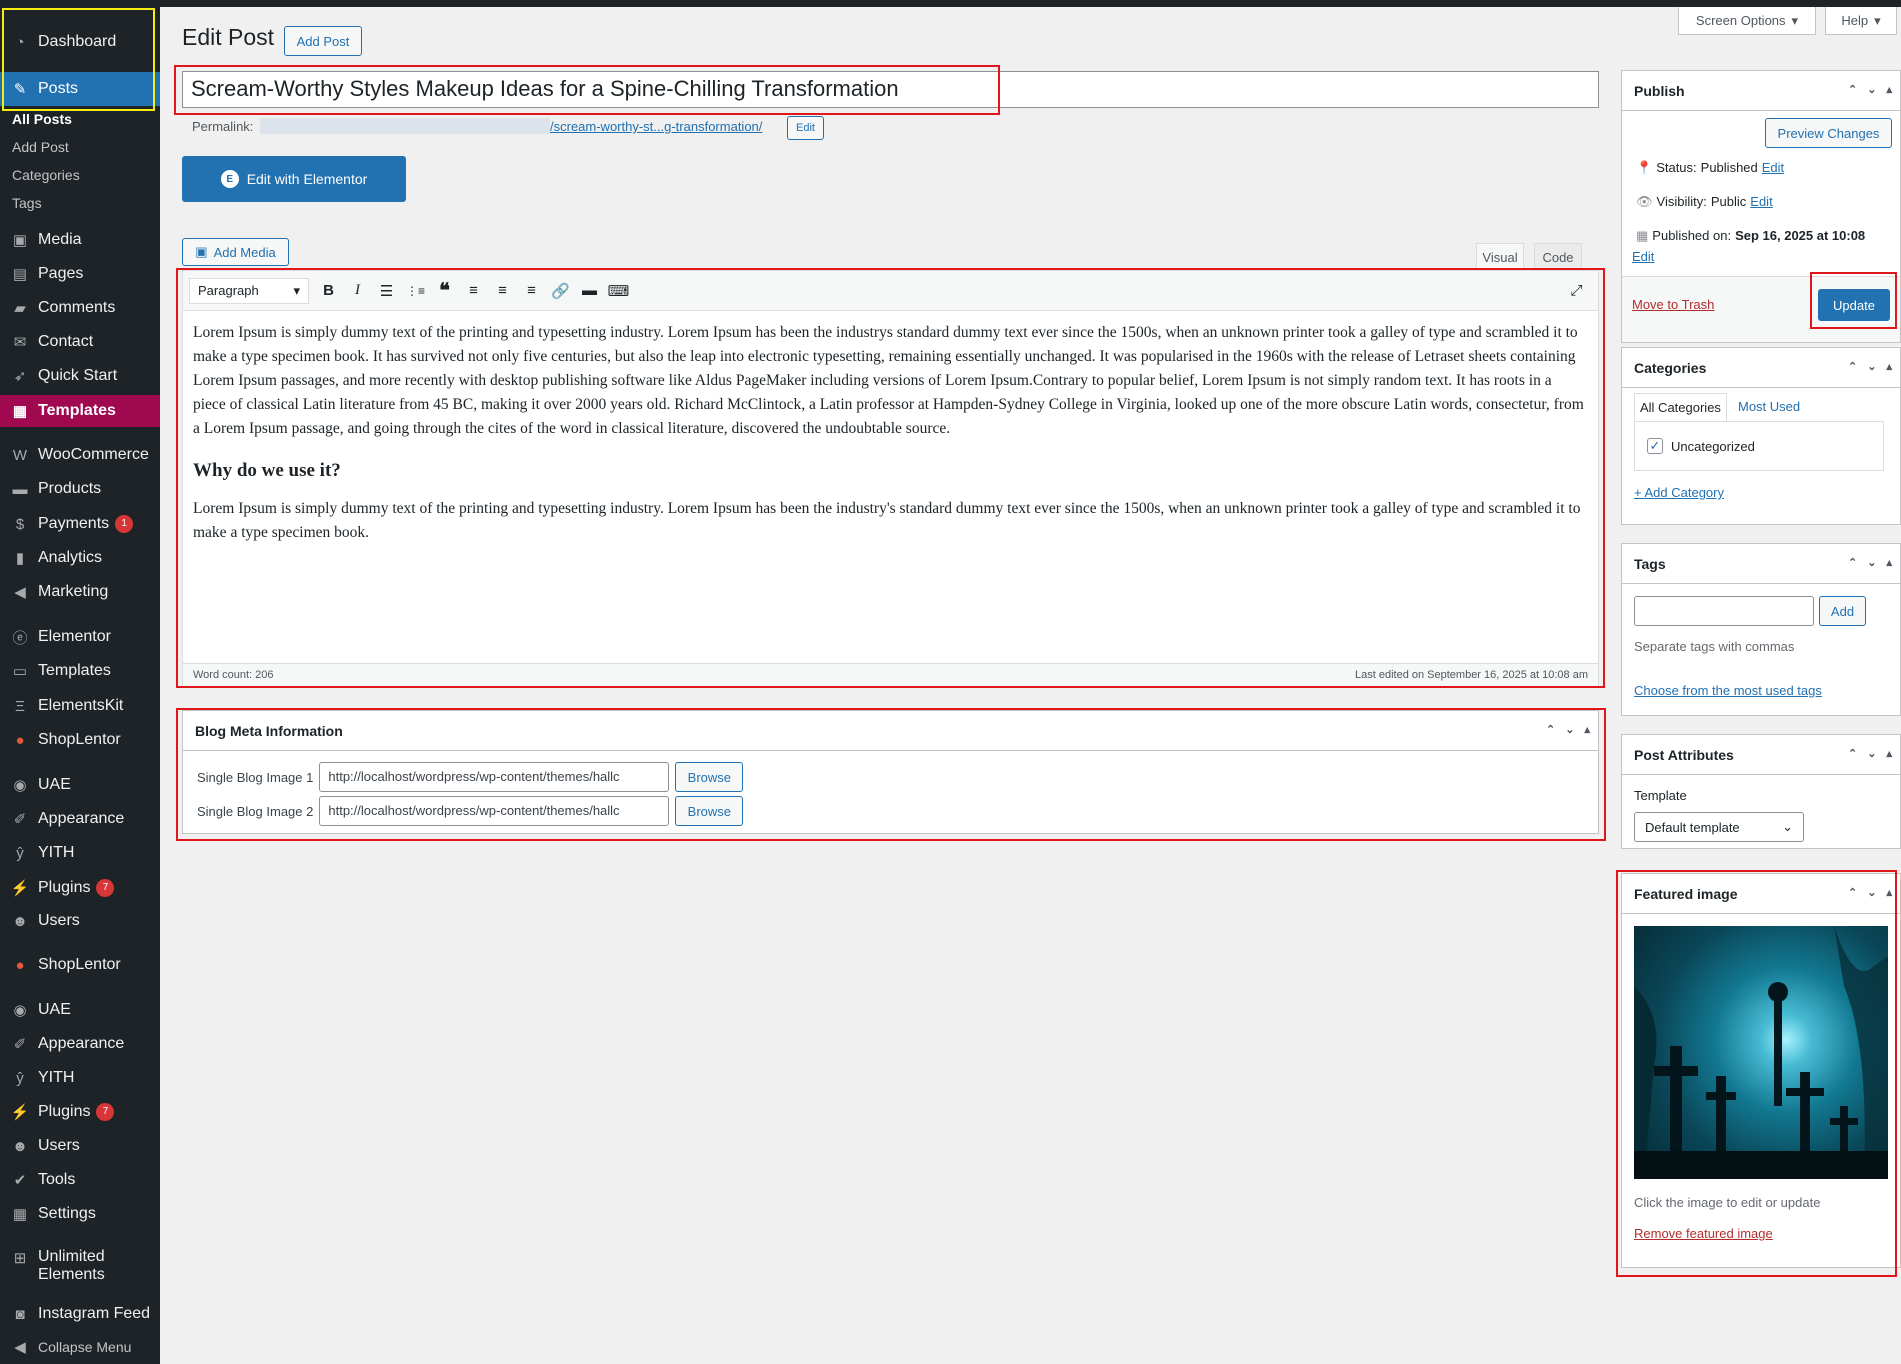  What do you see at coordinates (1644, 201) in the screenshot?
I see `eye-icon: 👁` at bounding box center [1644, 201].